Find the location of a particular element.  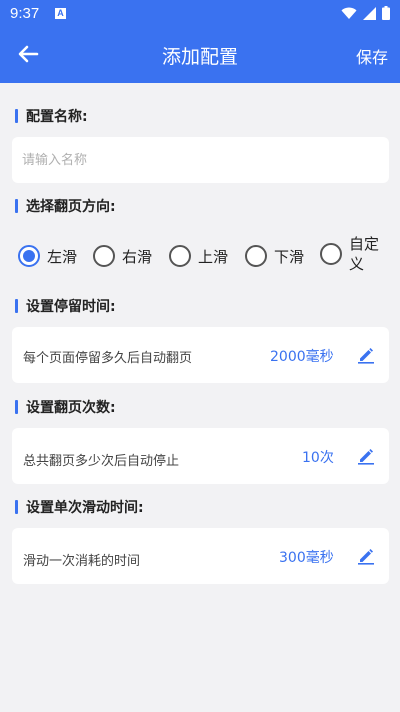

swipe-time-card: 滑动一次消耗的时间 300毫秒 is located at coordinates (200, 556).